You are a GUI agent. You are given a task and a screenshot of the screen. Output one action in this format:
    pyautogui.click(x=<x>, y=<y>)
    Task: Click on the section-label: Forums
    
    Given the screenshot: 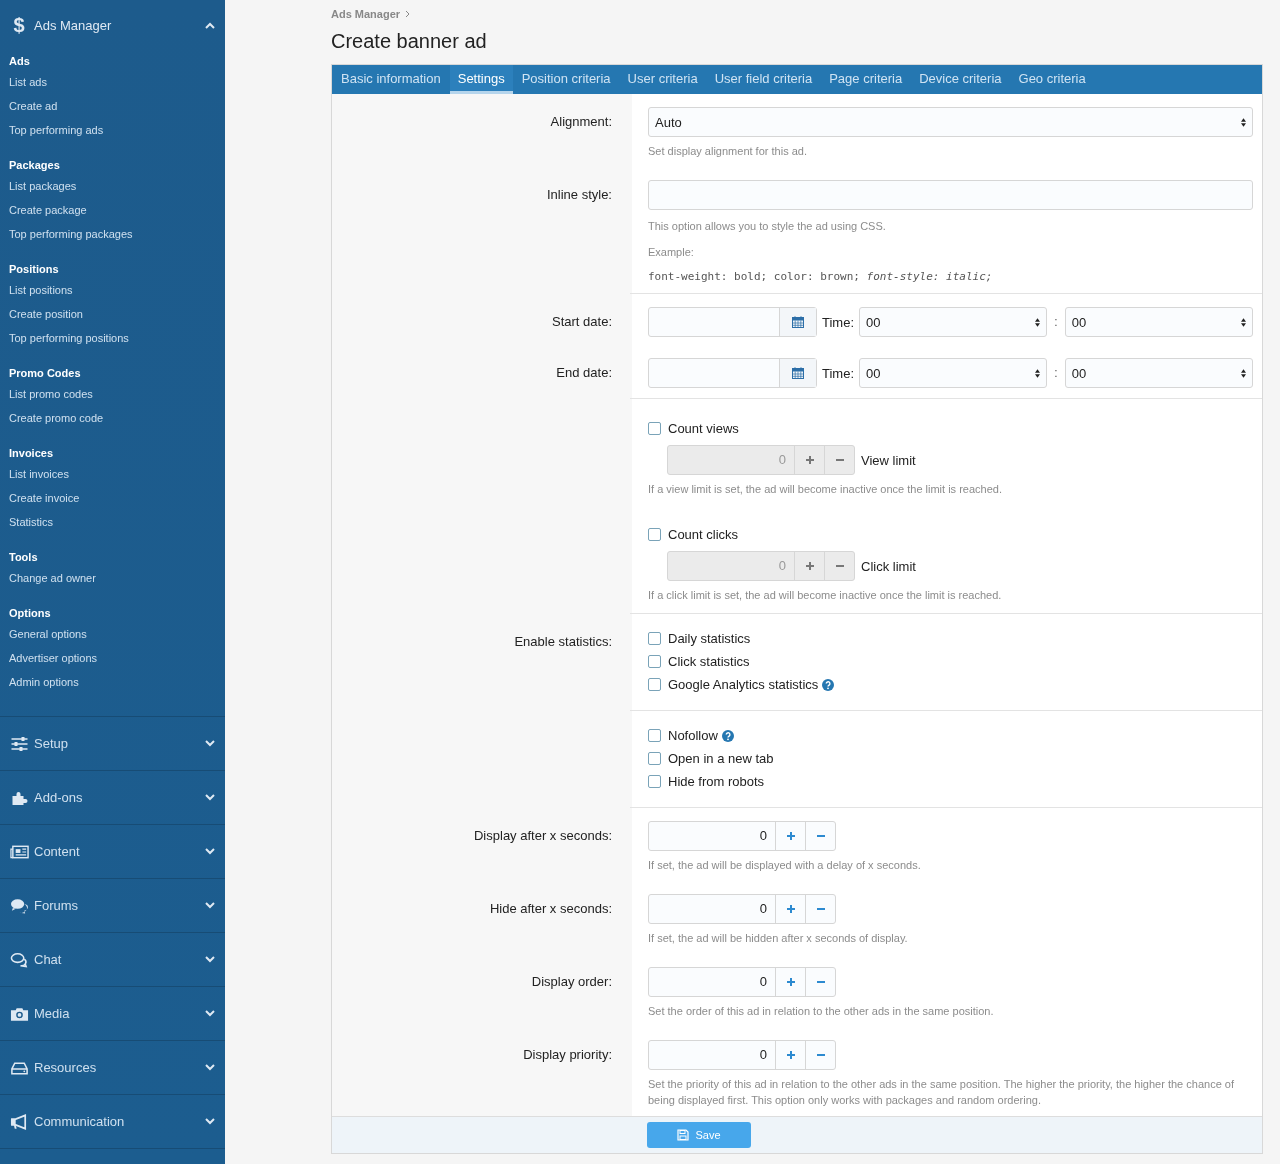 What is the action you would take?
    pyautogui.click(x=56, y=905)
    